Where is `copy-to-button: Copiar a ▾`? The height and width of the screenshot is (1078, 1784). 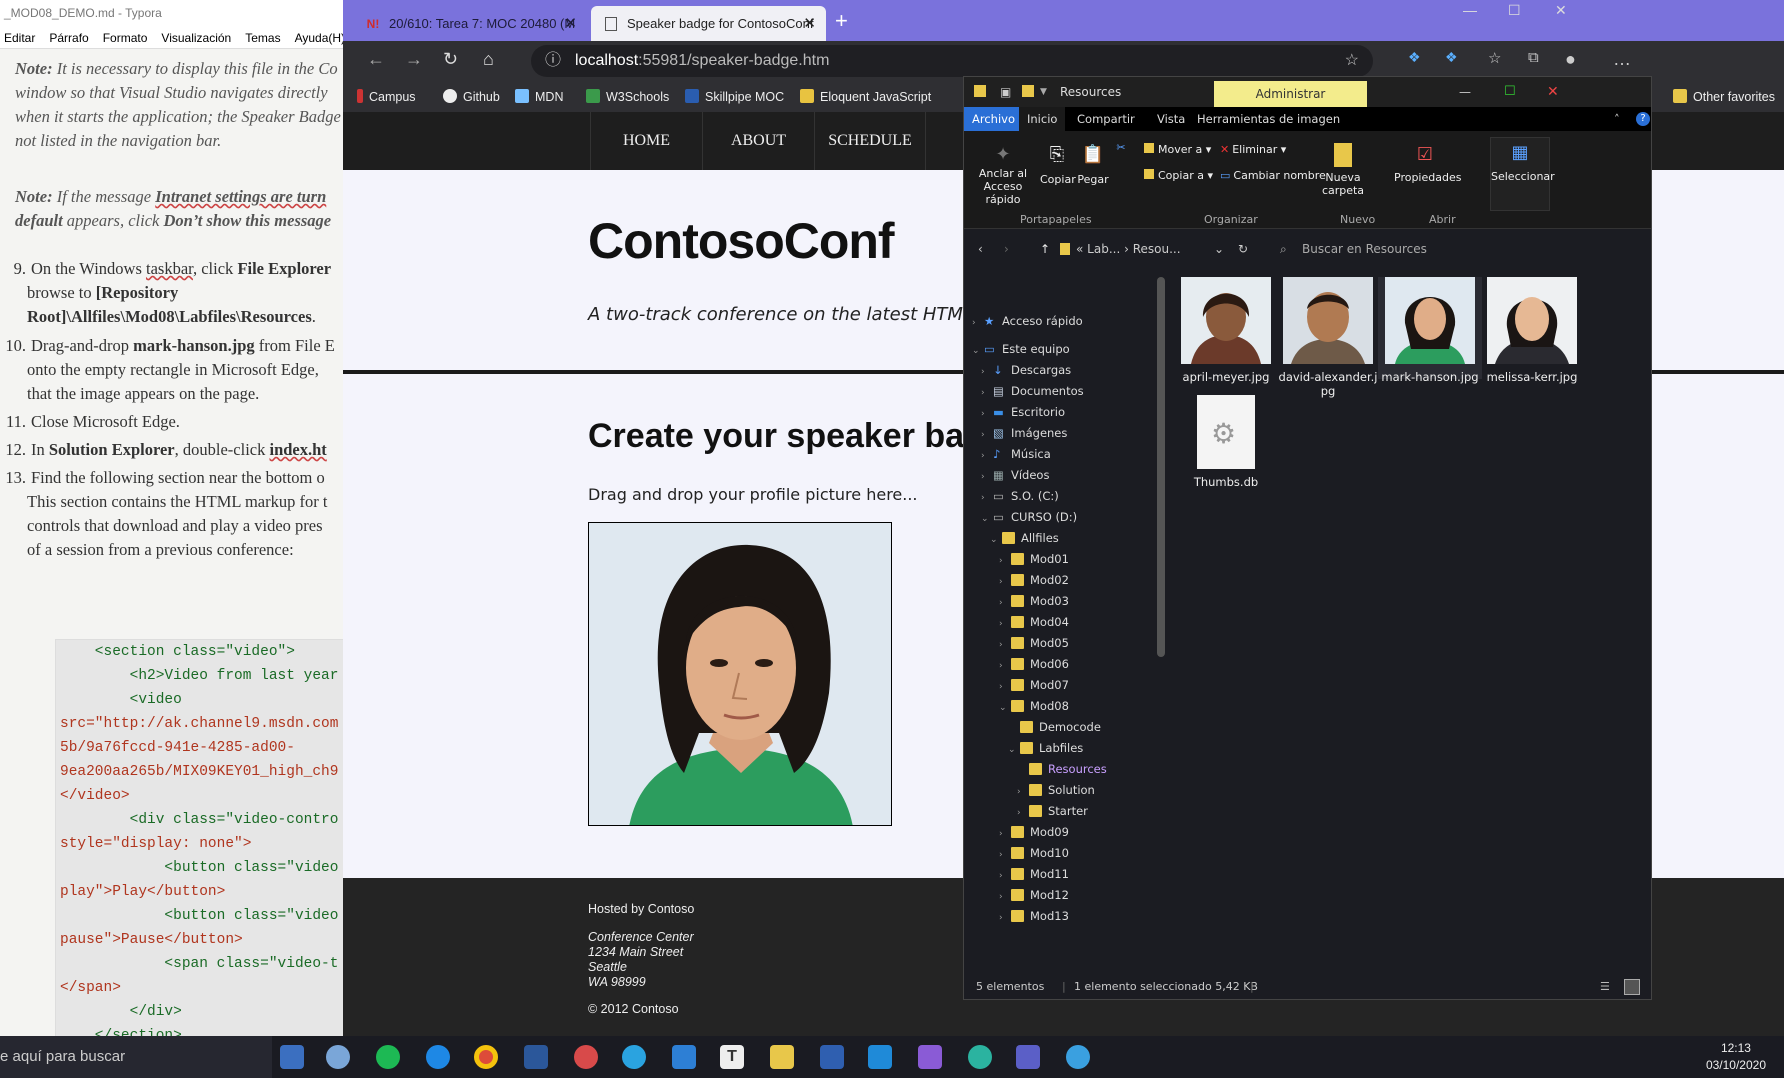 copy-to-button: Copiar a ▾ is located at coordinates (1184, 175).